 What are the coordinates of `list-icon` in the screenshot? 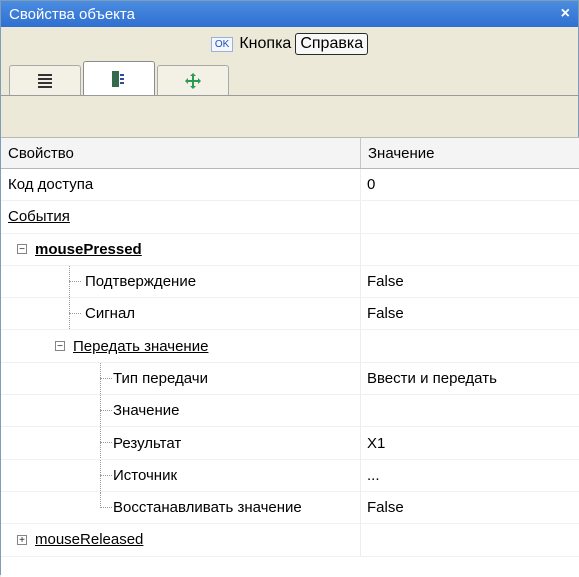 It's located at (45, 80).